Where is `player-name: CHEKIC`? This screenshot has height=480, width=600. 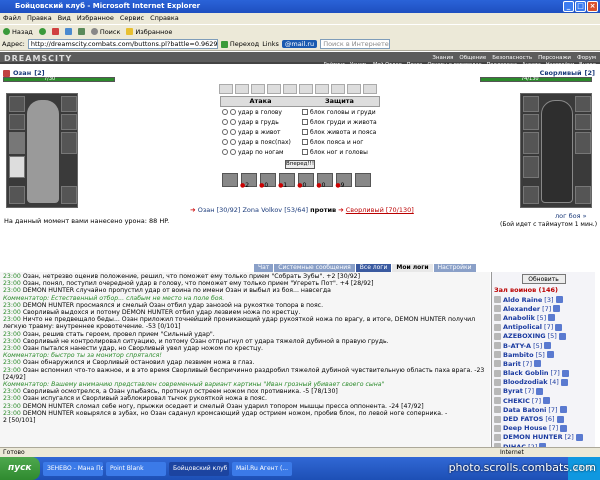 player-name: CHEKIC is located at coordinates (516, 401).